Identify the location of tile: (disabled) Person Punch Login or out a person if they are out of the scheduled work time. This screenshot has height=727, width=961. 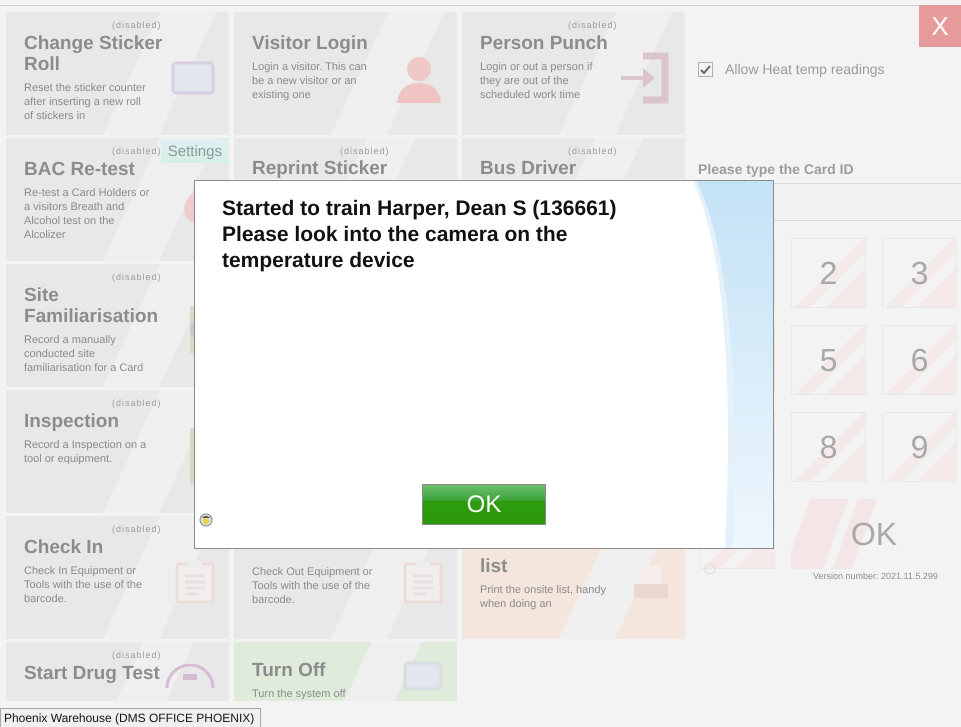
(573, 73).